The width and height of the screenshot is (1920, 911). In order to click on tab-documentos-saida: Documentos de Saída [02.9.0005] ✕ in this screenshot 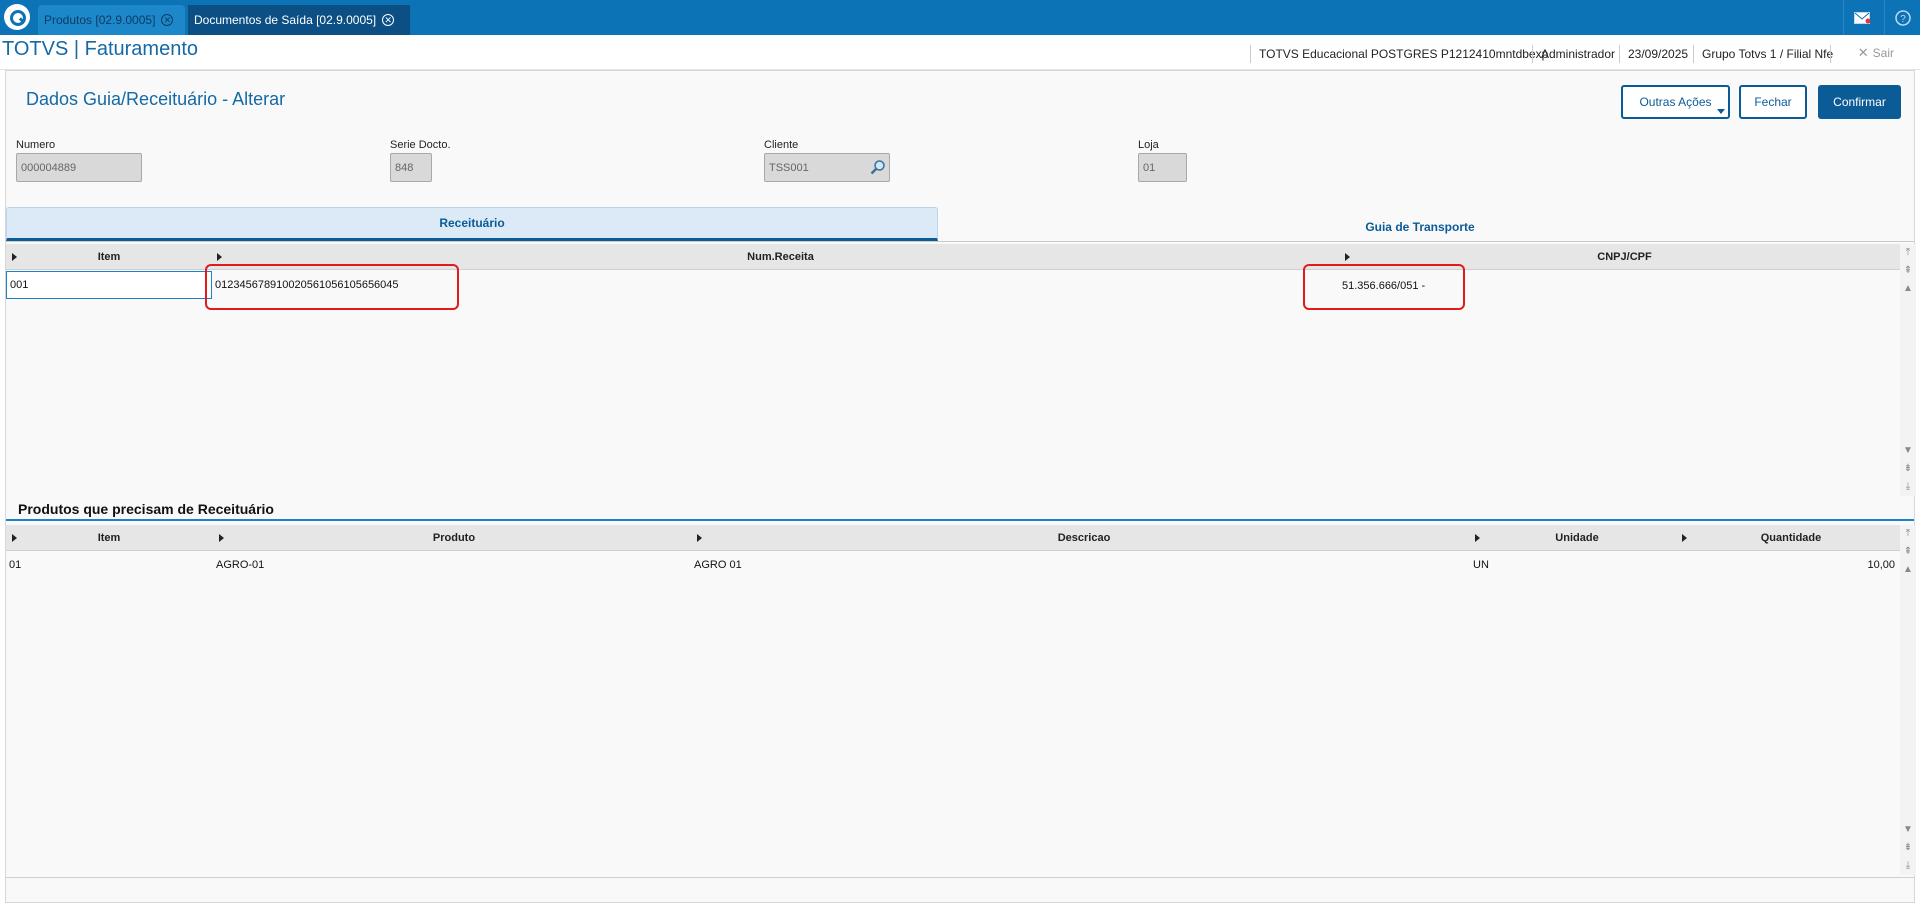, I will do `click(299, 20)`.